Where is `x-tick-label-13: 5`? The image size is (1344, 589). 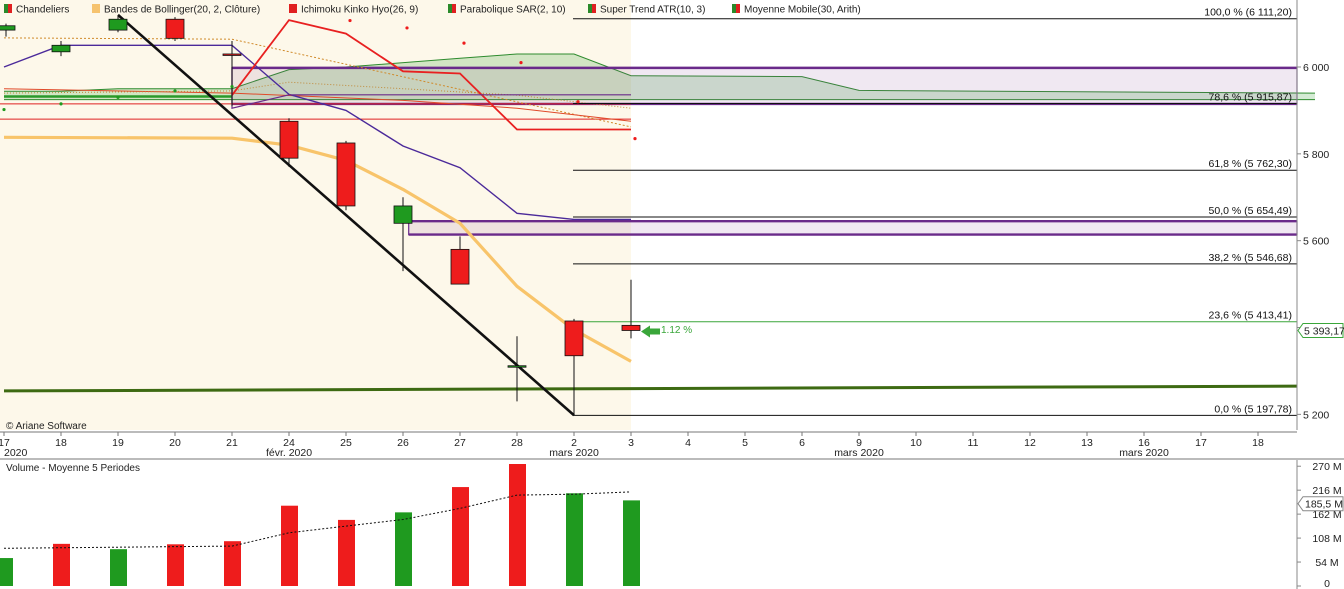 x-tick-label-13: 5 is located at coordinates (745, 443).